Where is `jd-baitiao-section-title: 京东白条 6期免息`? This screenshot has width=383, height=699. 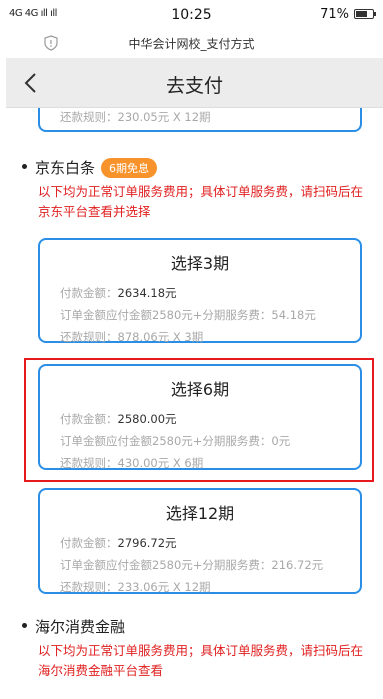 jd-baitiao-section-title: 京东白条 6期免息 is located at coordinates (90, 168).